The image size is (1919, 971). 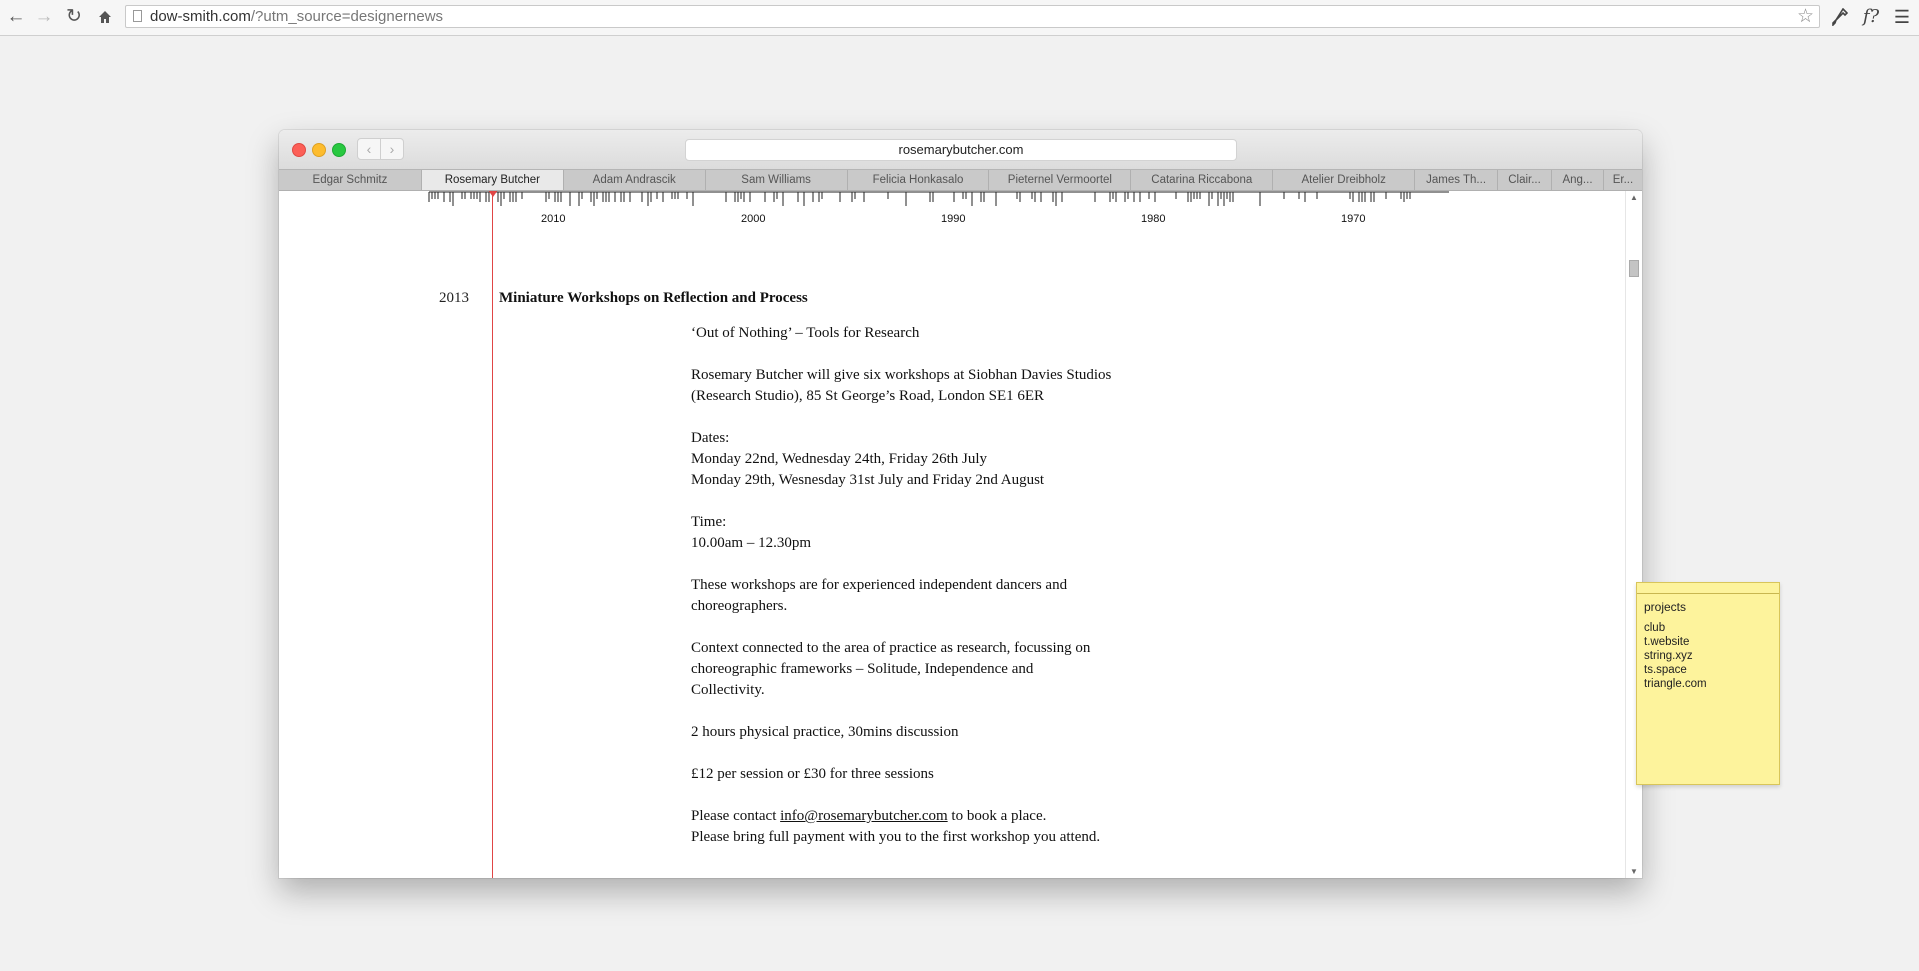 What do you see at coordinates (1675, 670) in the screenshot?
I see `sticky-note-item: ts.space` at bounding box center [1675, 670].